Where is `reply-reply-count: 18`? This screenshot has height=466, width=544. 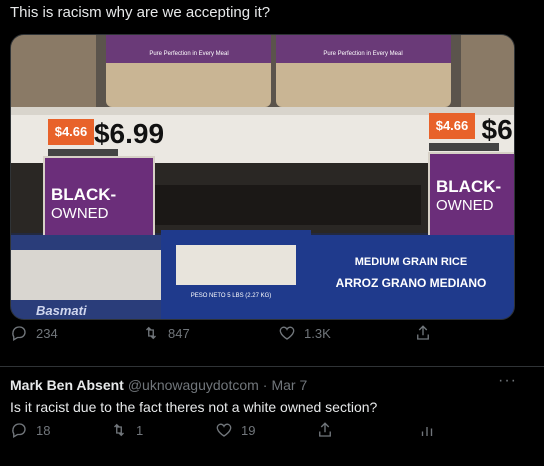 reply-reply-count: 18 is located at coordinates (43, 430).